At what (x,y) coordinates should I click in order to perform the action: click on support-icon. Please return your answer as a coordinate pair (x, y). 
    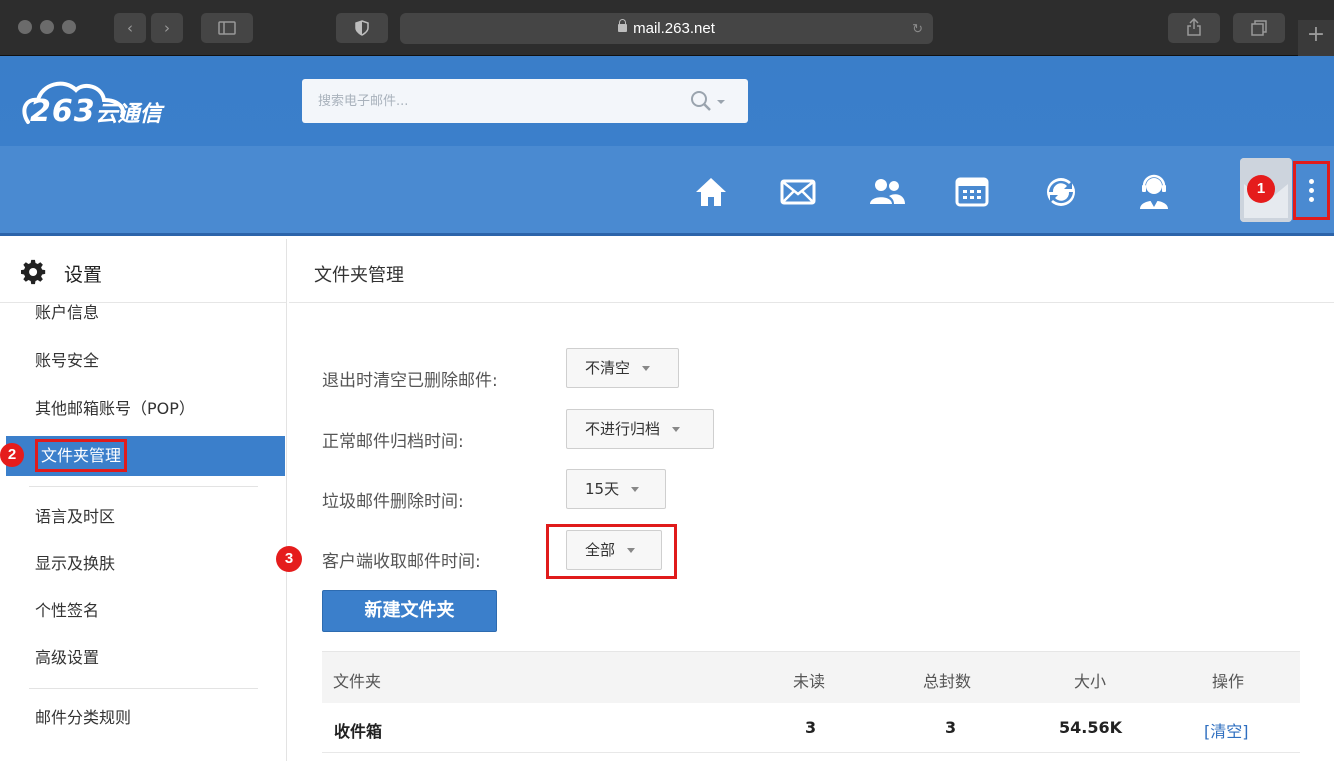
    Looking at the image, I should click on (1154, 191).